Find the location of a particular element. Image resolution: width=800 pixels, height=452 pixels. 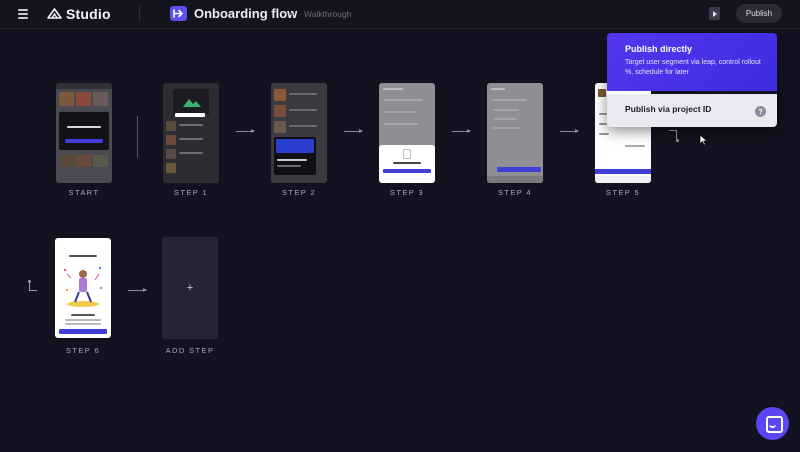

flow-type-label: Walkthrough is located at coordinates (328, 14).